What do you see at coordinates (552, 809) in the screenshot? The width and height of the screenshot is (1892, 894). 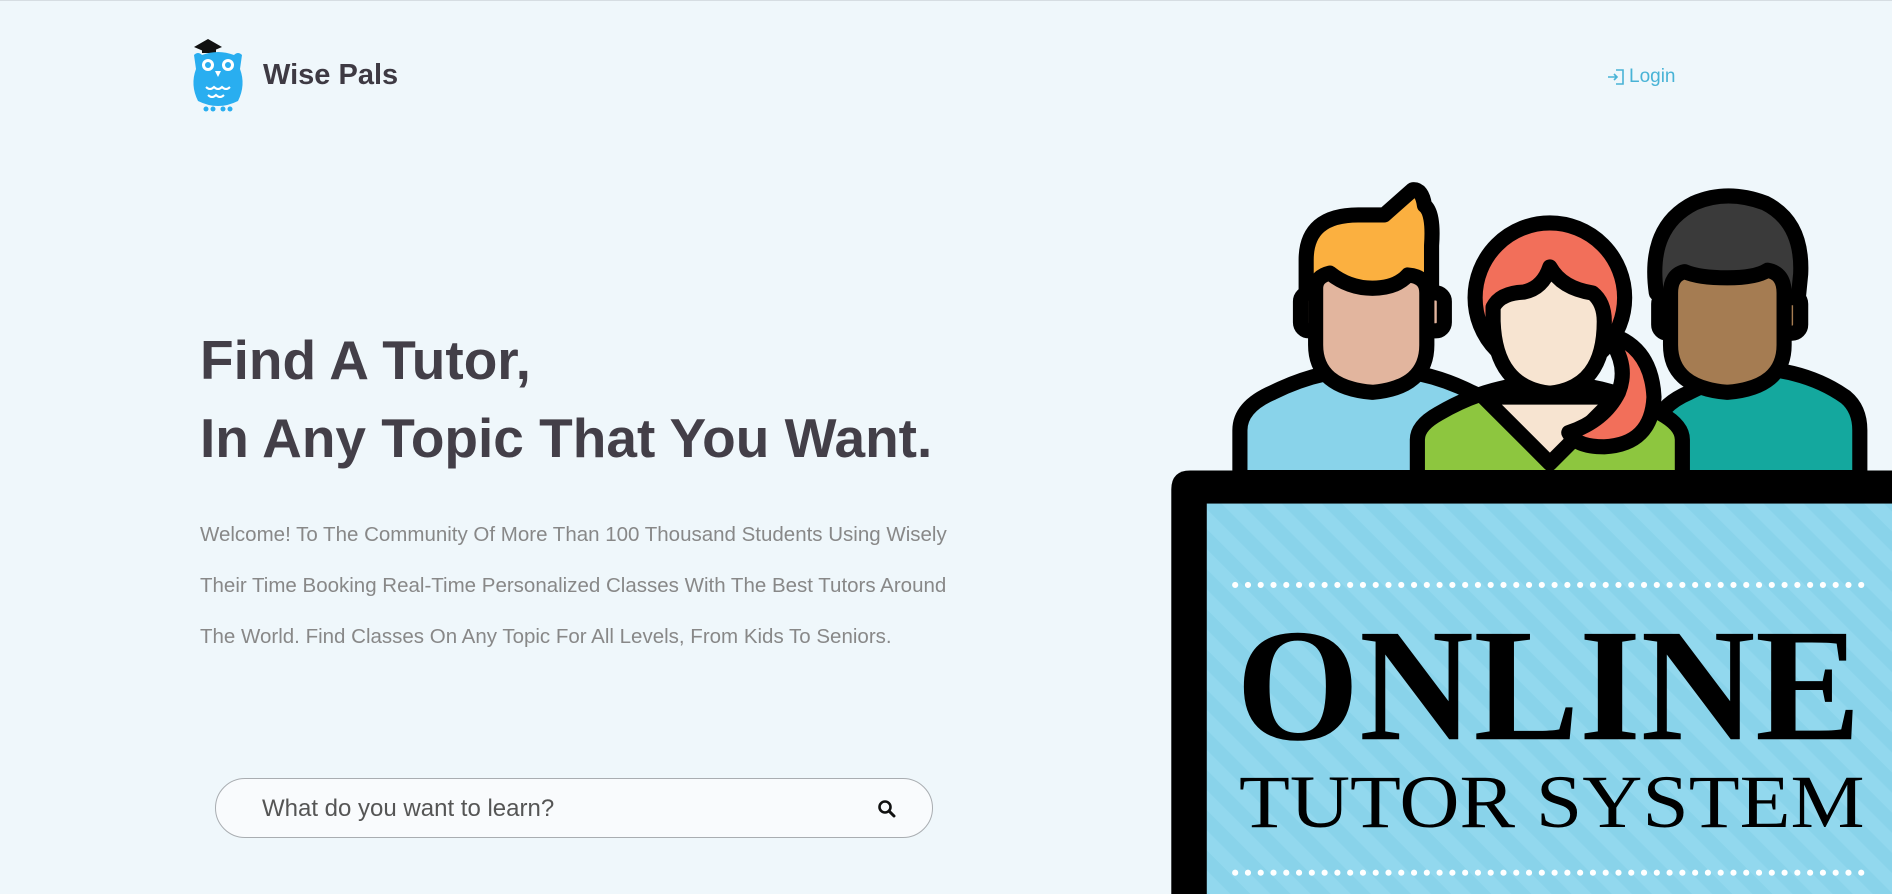 I see `search-input` at bounding box center [552, 809].